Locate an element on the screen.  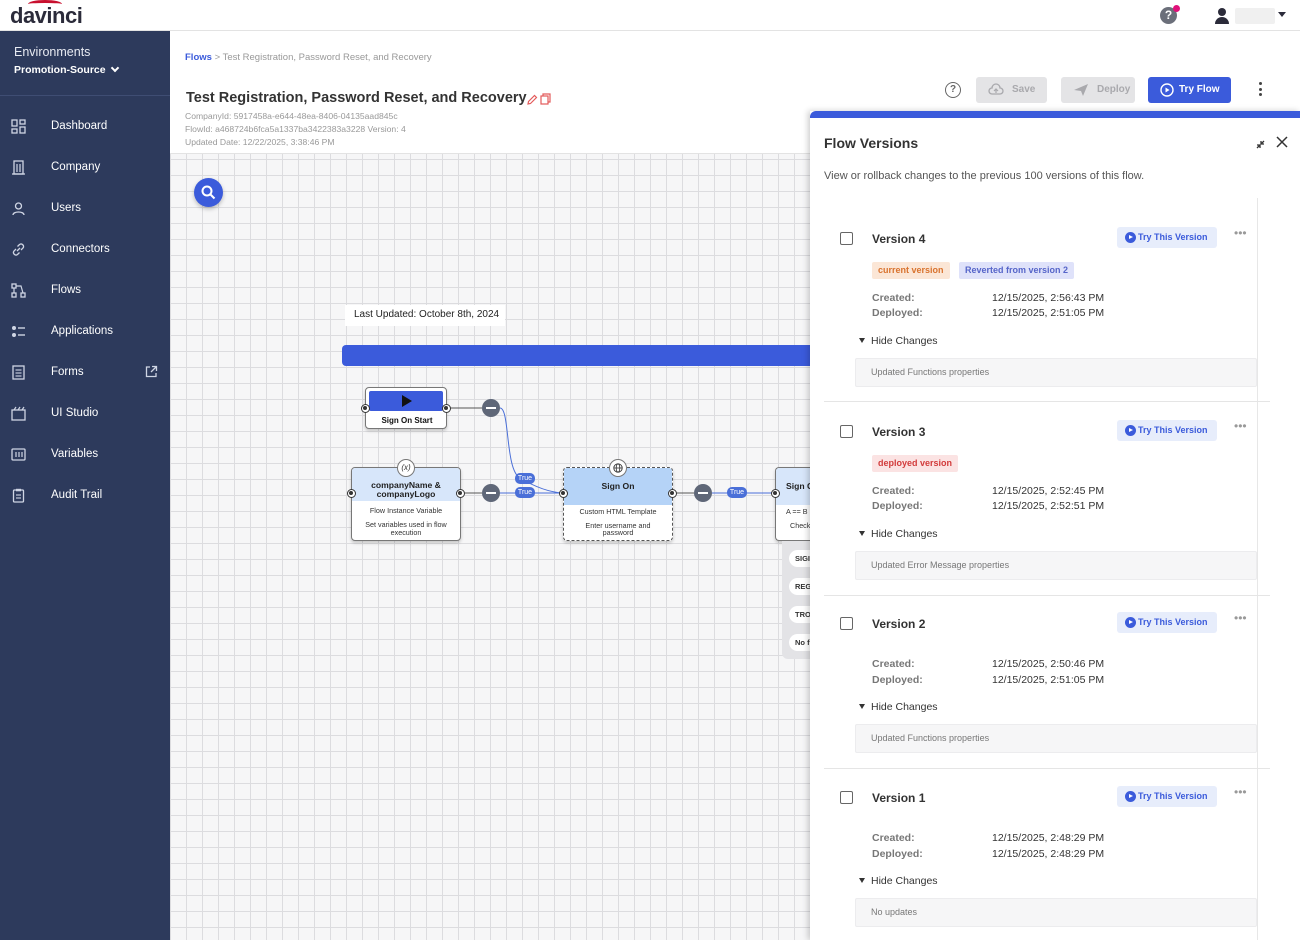
globe-icon is located at coordinates (618, 468).